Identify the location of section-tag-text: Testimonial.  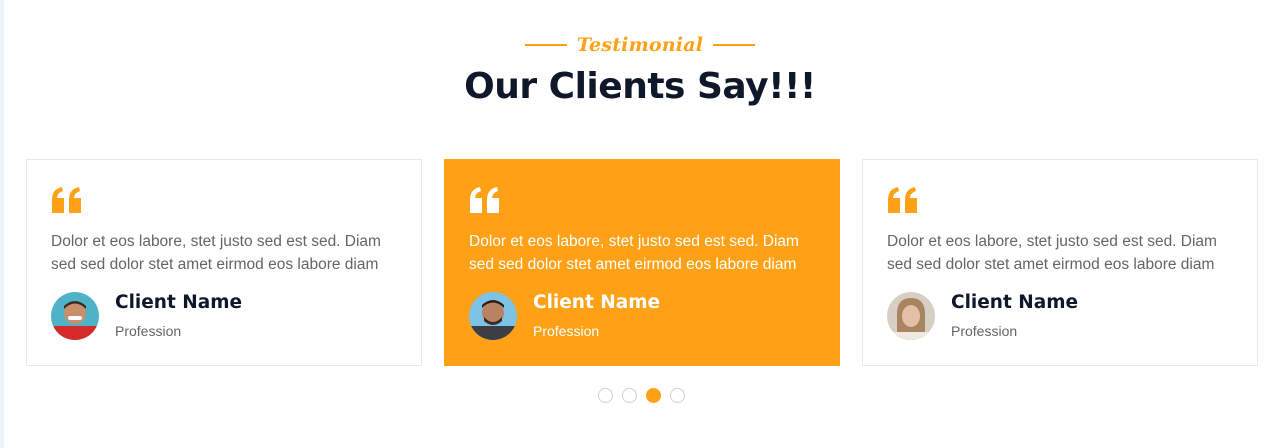
(640, 45).